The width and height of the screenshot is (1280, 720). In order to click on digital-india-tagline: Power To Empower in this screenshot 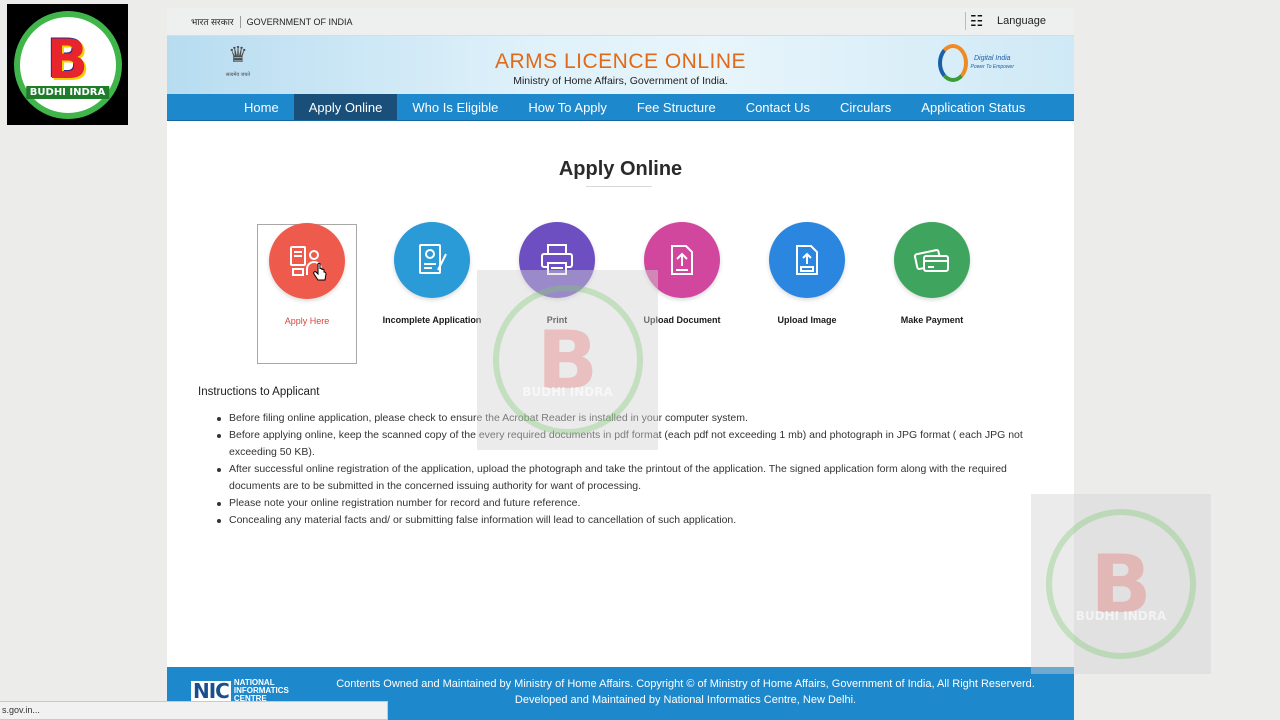, I will do `click(992, 67)`.